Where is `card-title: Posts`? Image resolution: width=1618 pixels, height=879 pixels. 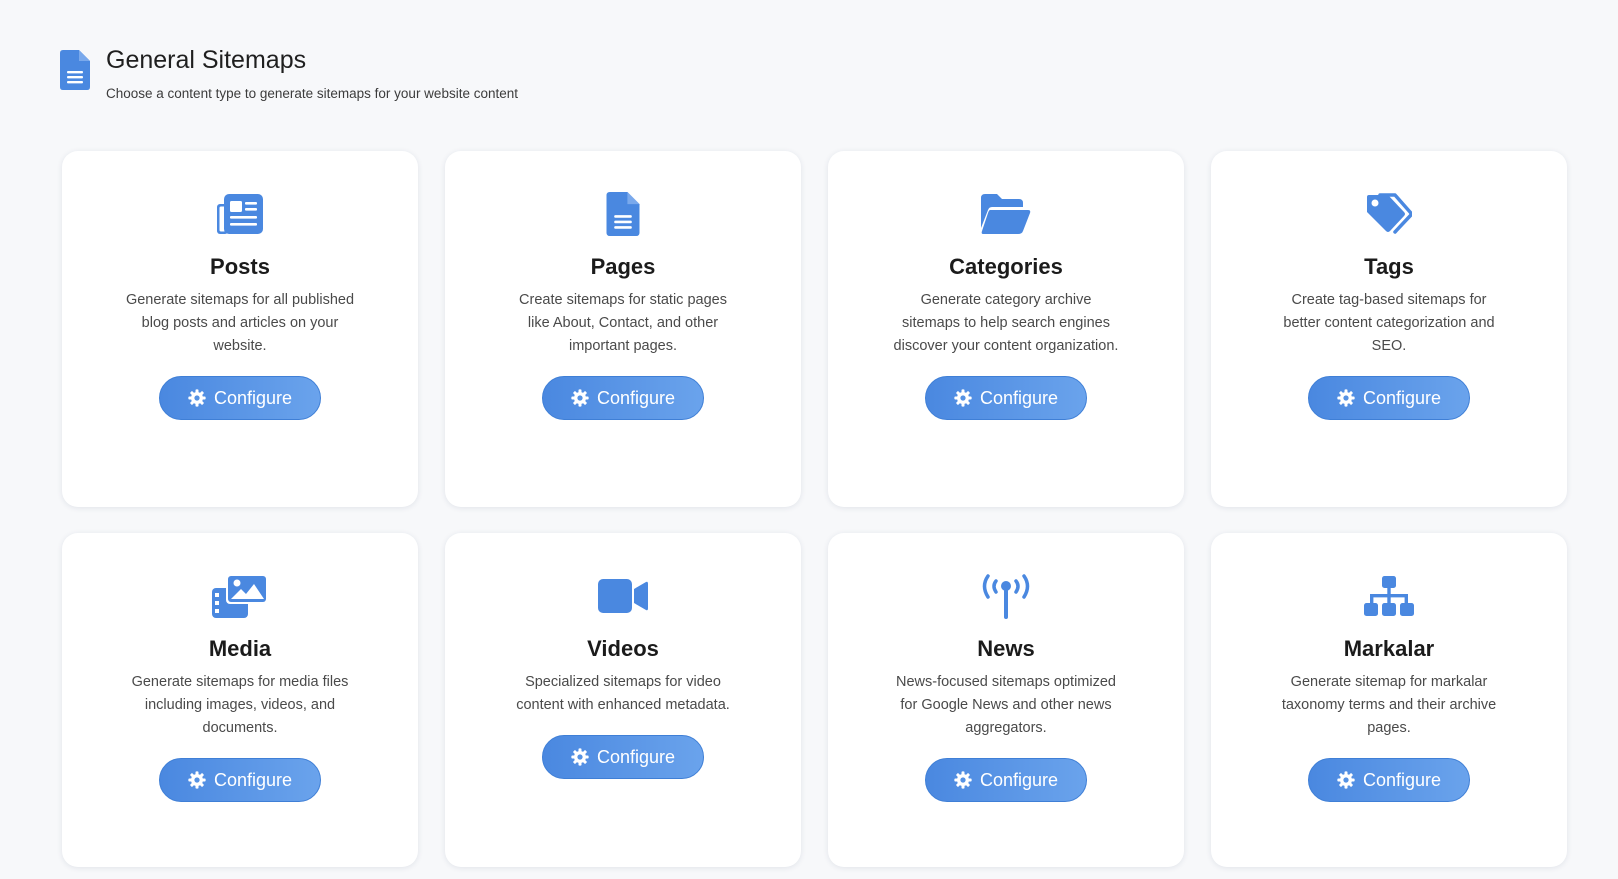
card-title: Posts is located at coordinates (240, 266).